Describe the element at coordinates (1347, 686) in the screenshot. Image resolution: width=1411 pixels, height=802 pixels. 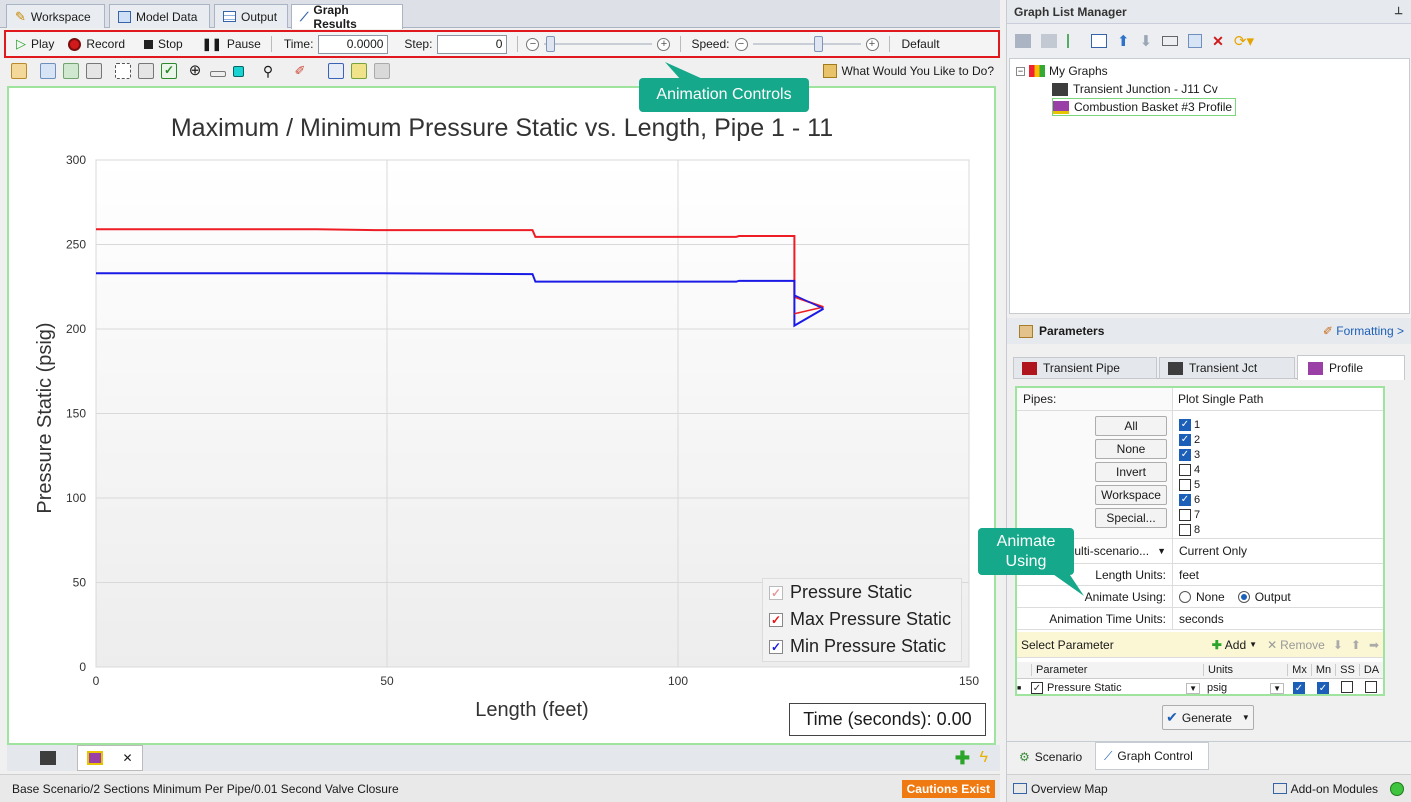
I see `ss-checkbox` at that location.